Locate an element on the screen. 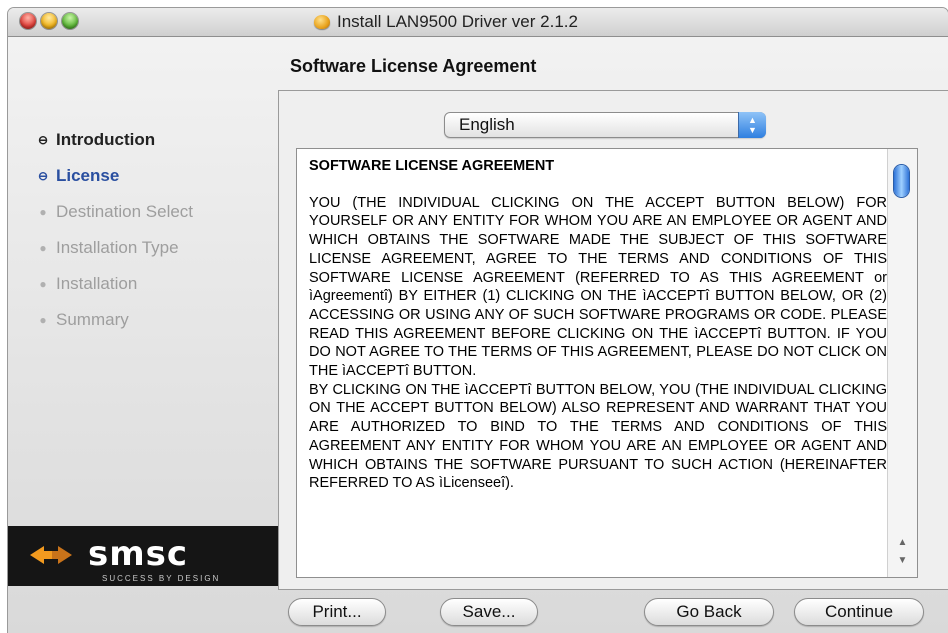 Image resolution: width=948 pixels, height=633 pixels. language-select: English ▲ ▼ is located at coordinates (605, 125).